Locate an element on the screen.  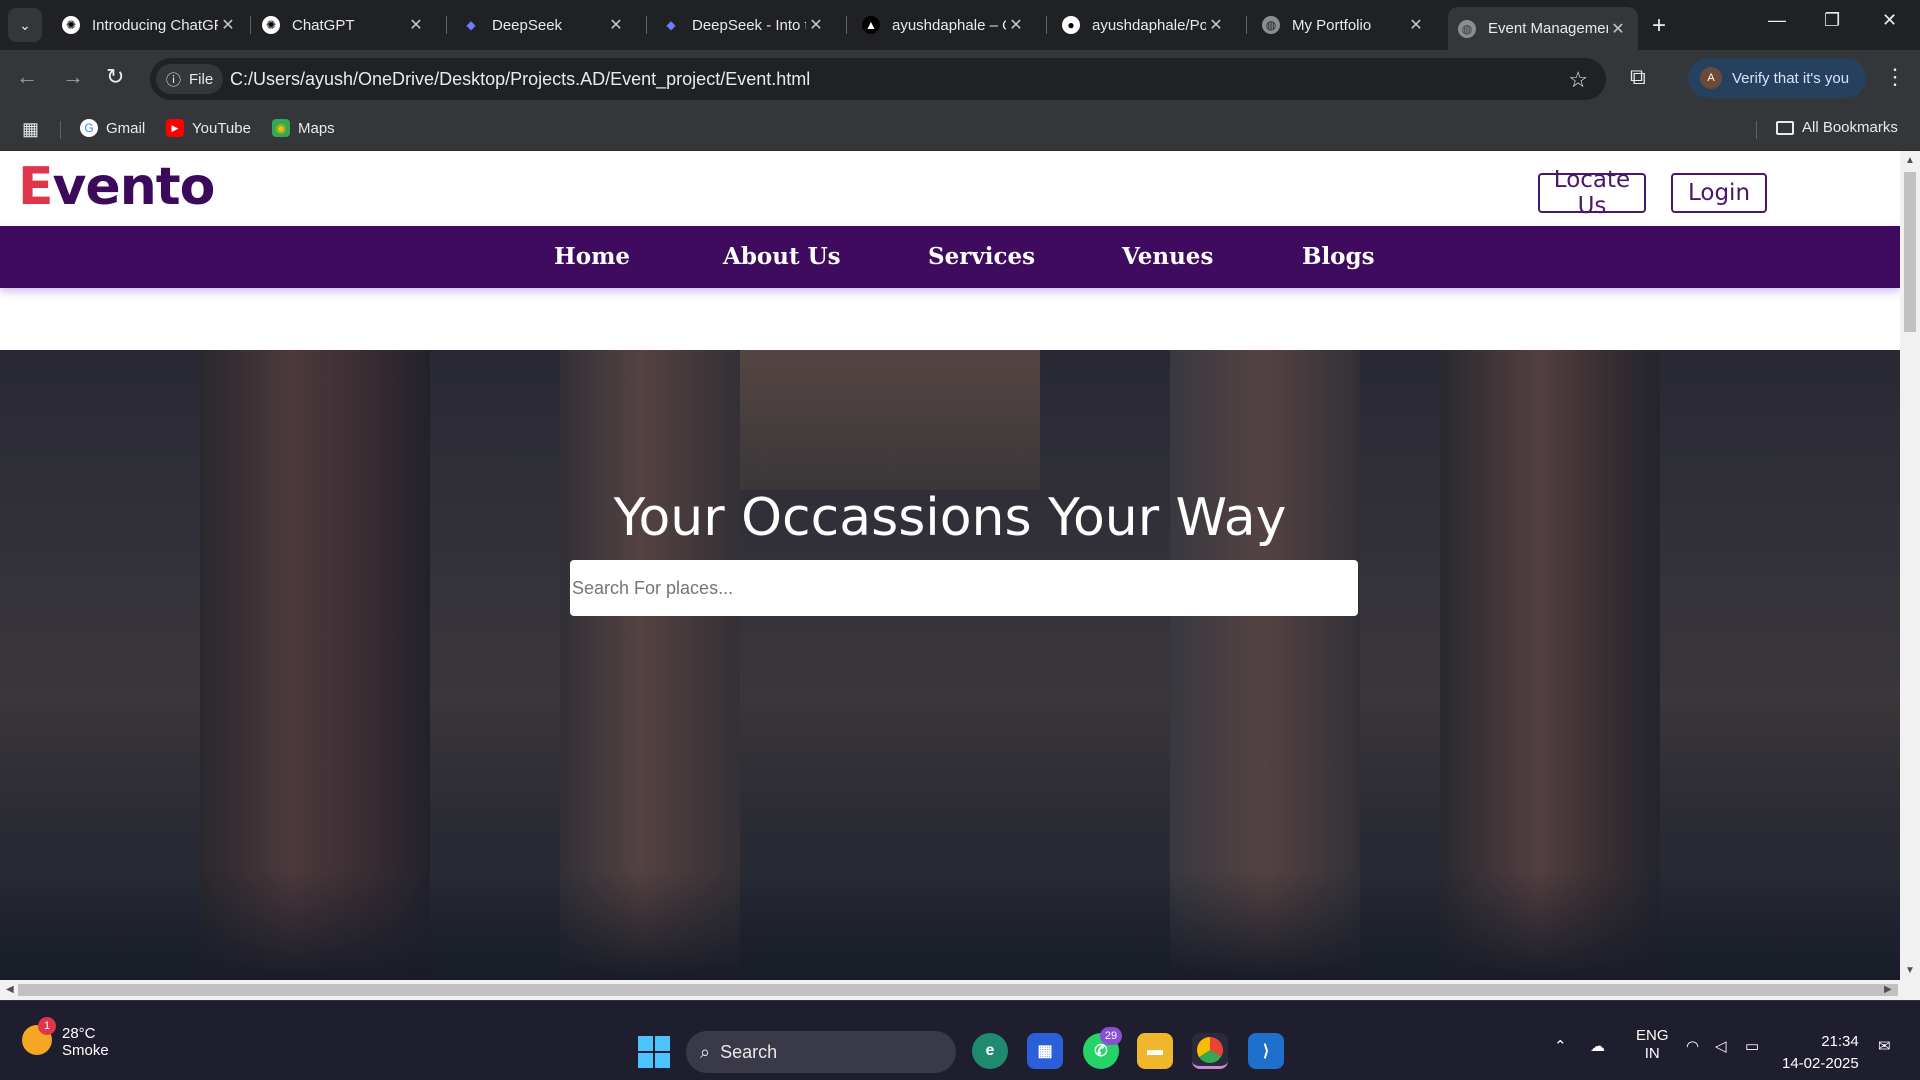
vercel-icon: ▲ is located at coordinates (871, 25).